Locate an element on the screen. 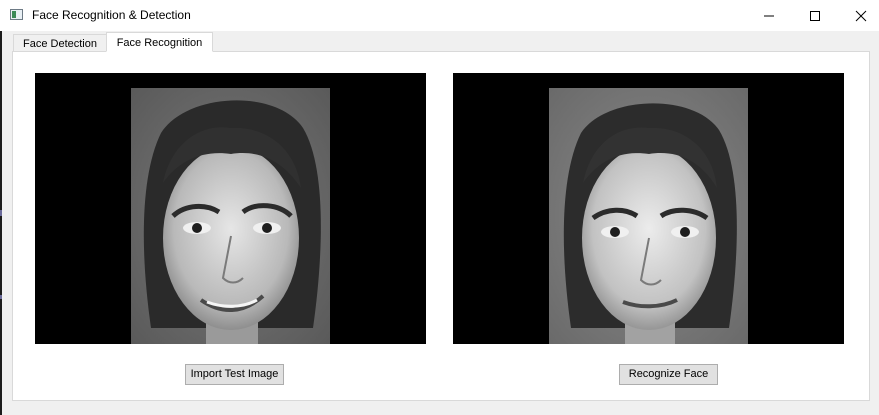 Image resolution: width=879 pixels, height=415 pixels. minimize-icon is located at coordinates (769, 16).